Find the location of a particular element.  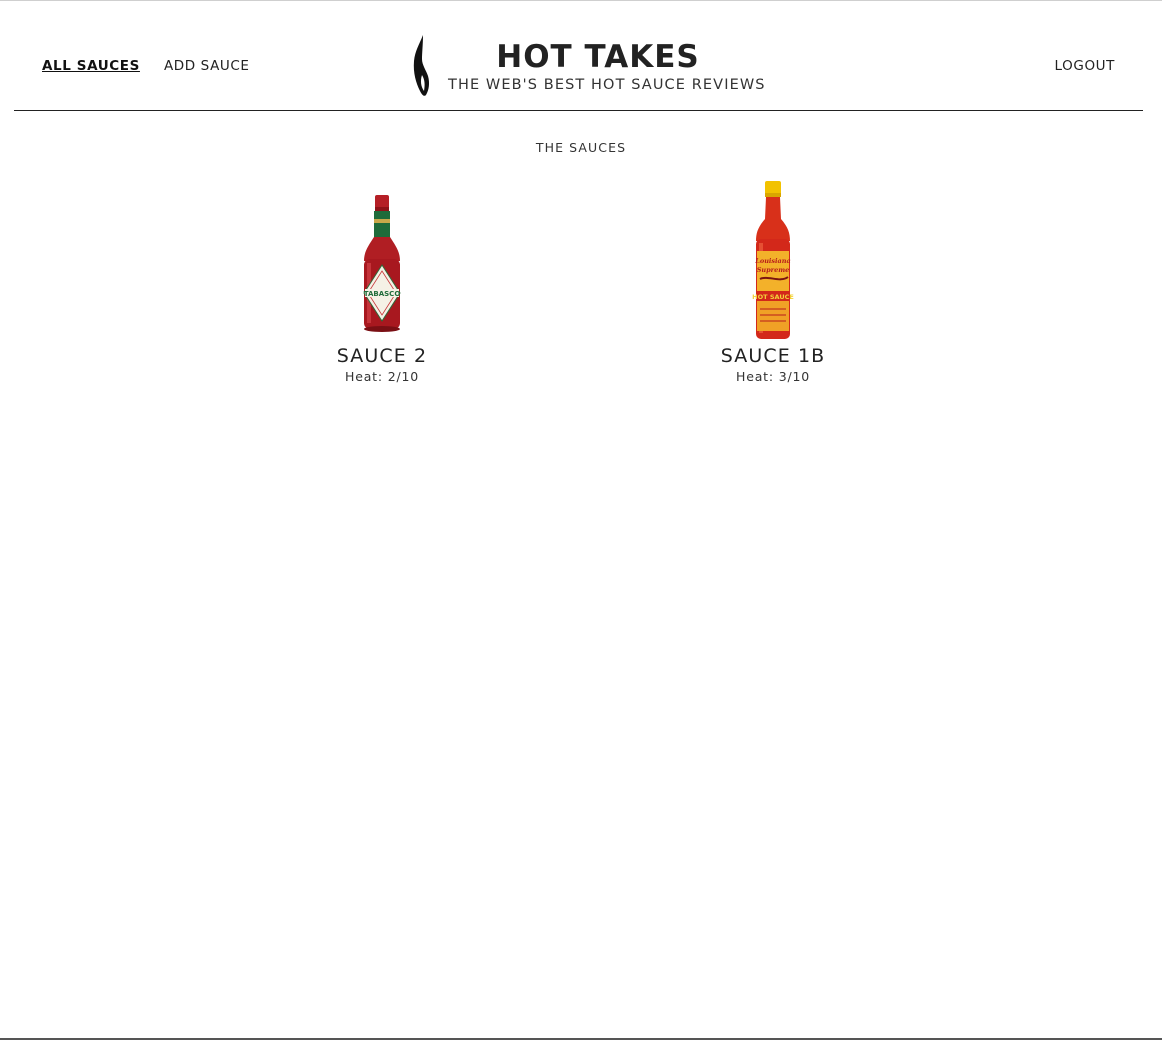

sauce-image-tabasco: TABASCO is located at coordinates (382, 261).